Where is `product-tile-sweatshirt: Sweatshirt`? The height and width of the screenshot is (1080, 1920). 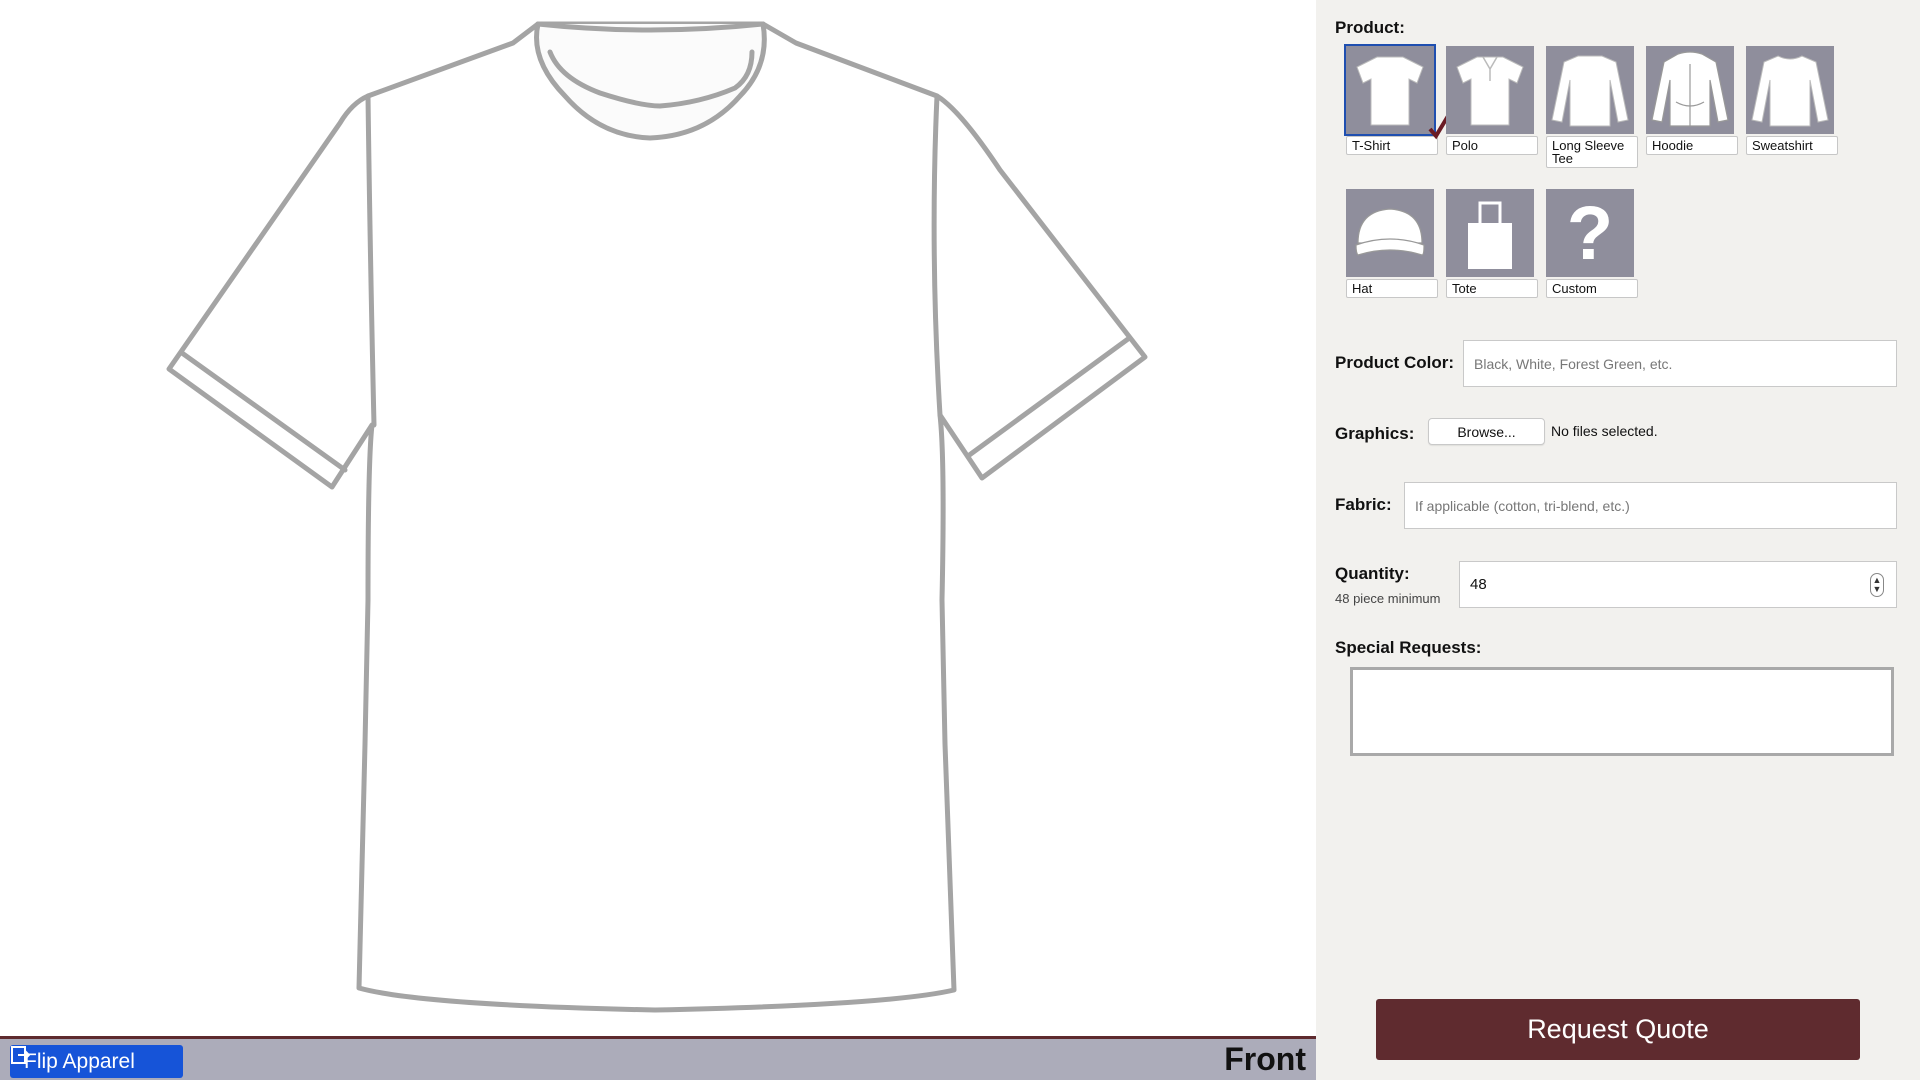 product-tile-sweatshirt: Sweatshirt is located at coordinates (1792, 100).